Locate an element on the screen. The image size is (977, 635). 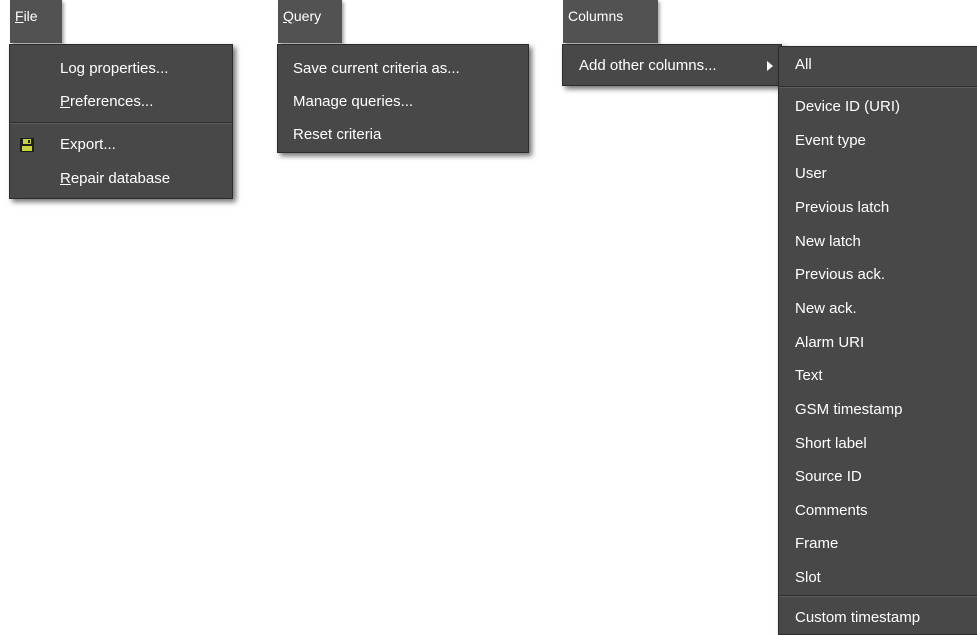
menu-item-label: Text is located at coordinates (809, 376).